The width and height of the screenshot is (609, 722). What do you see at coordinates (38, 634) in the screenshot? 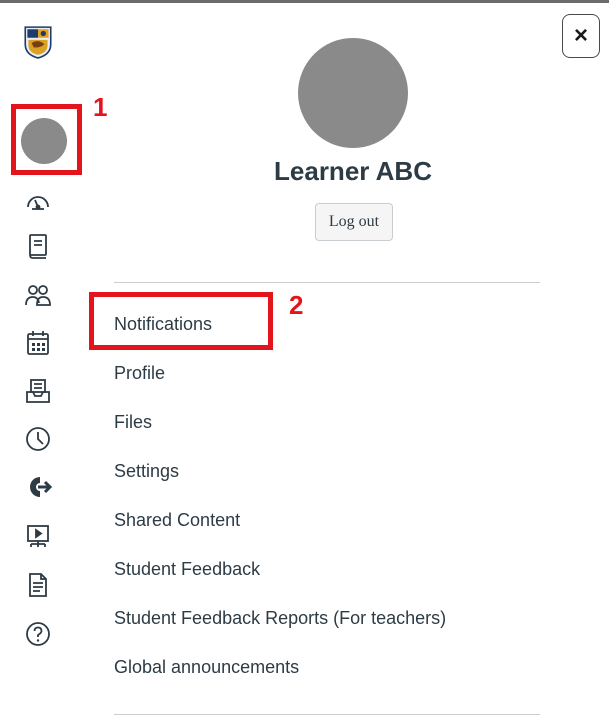
I see `help-icon` at bounding box center [38, 634].